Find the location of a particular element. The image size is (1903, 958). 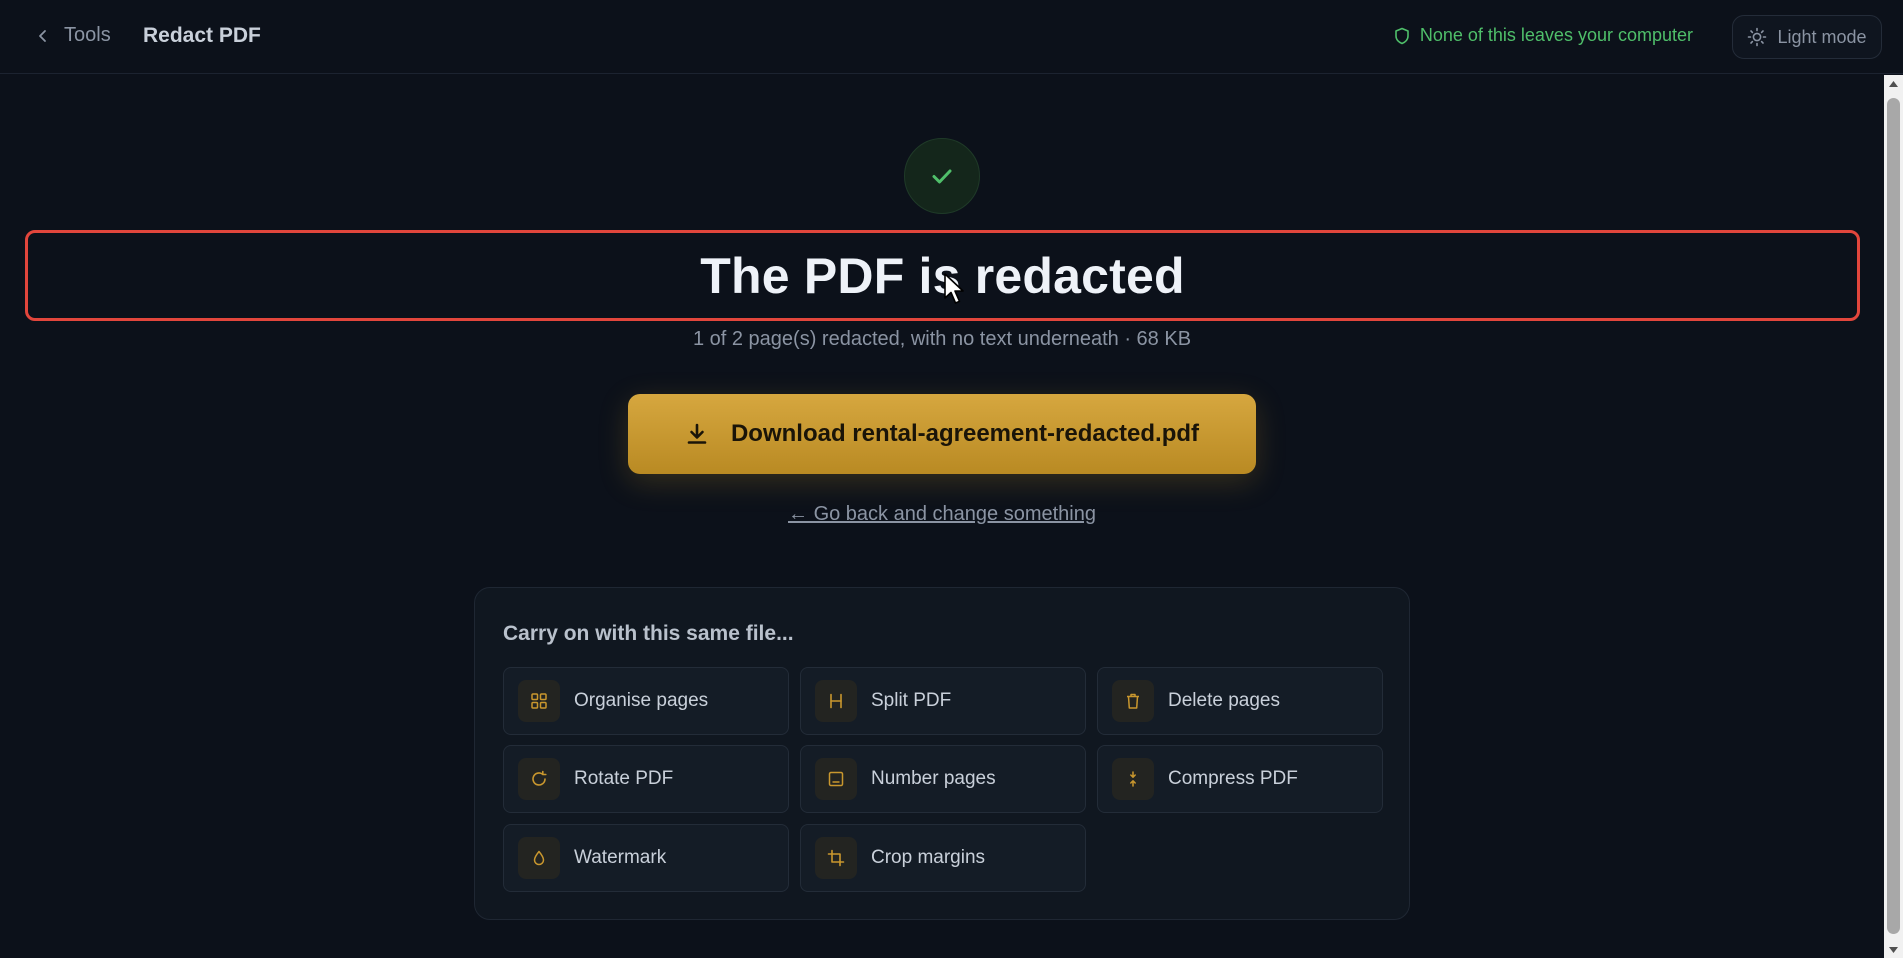

tool-rotate-pdf: Rotate PDF is located at coordinates (646, 779).